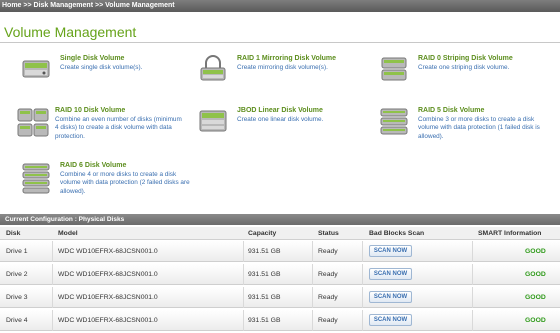 The height and width of the screenshot is (333, 560). I want to click on column-header-bad-blocks-scan: Bad Blocks Scan, so click(397, 233).